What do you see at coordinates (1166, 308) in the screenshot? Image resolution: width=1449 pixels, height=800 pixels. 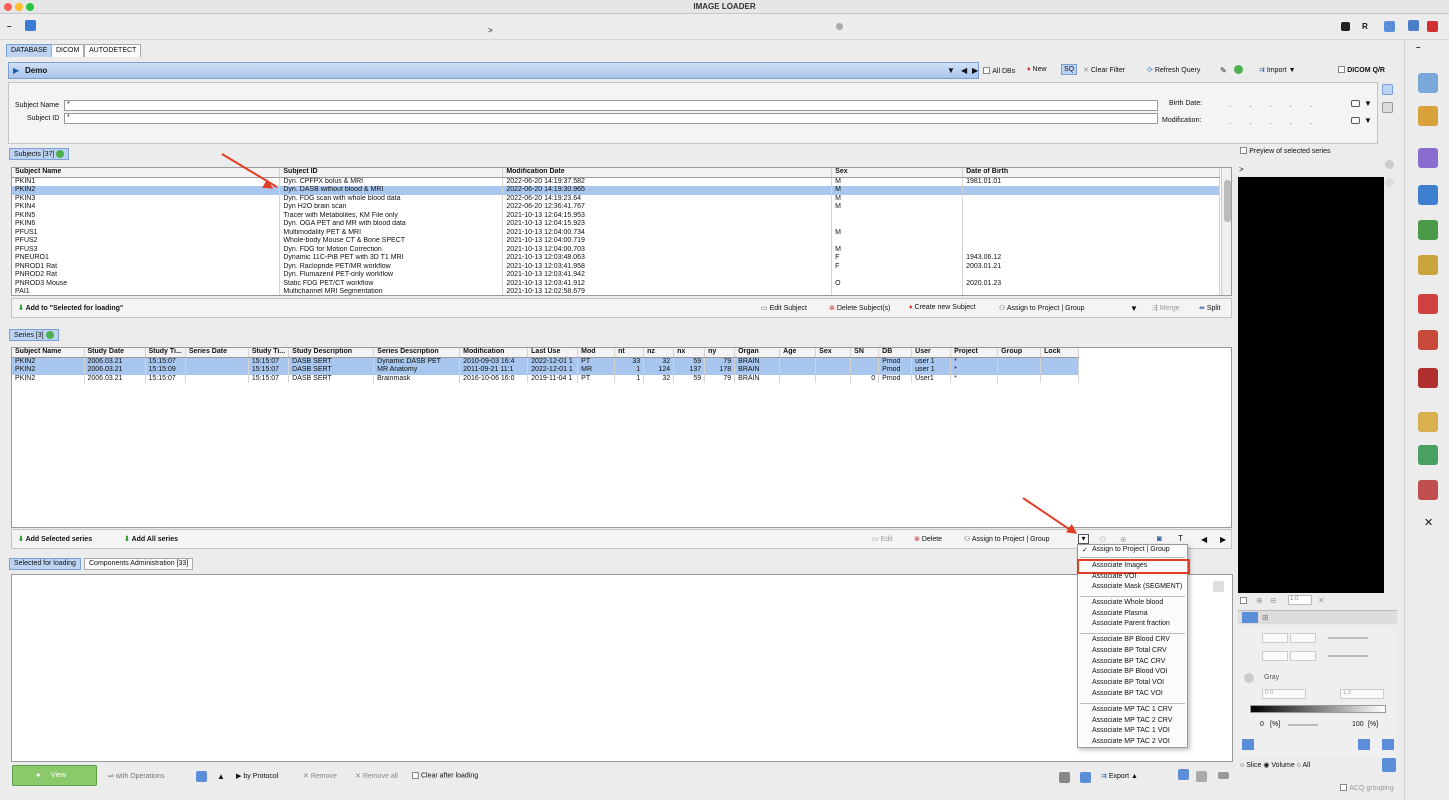 I see `merge-button: ⇶ Merge` at bounding box center [1166, 308].